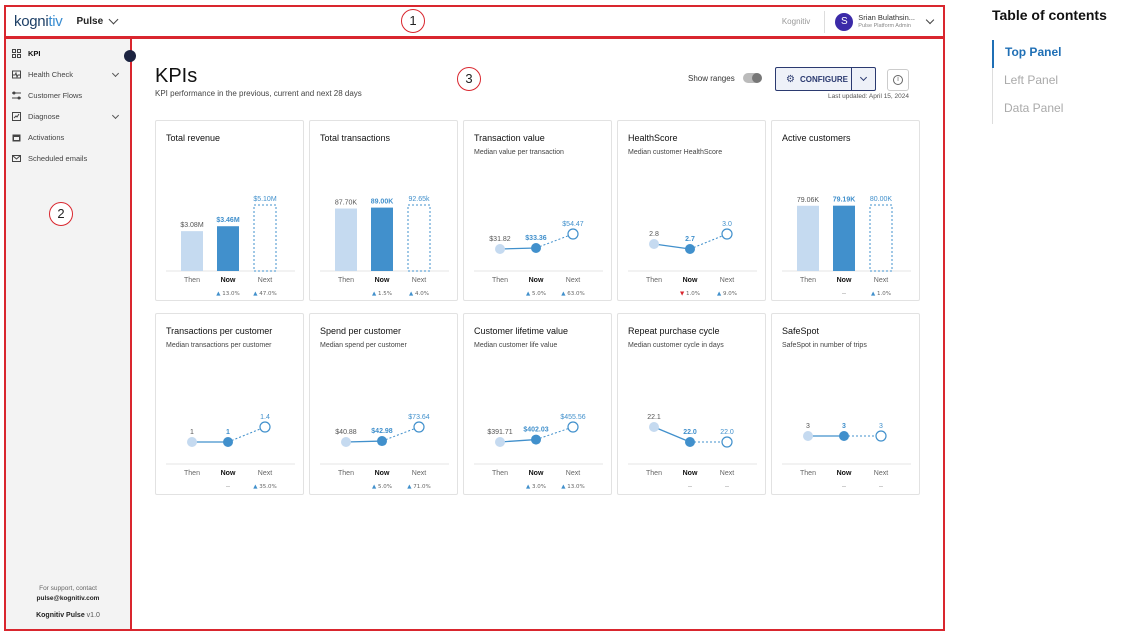 This screenshot has height=633, width=1129. Describe the element at coordinates (16, 116) in the screenshot. I see `chart-icon` at that location.